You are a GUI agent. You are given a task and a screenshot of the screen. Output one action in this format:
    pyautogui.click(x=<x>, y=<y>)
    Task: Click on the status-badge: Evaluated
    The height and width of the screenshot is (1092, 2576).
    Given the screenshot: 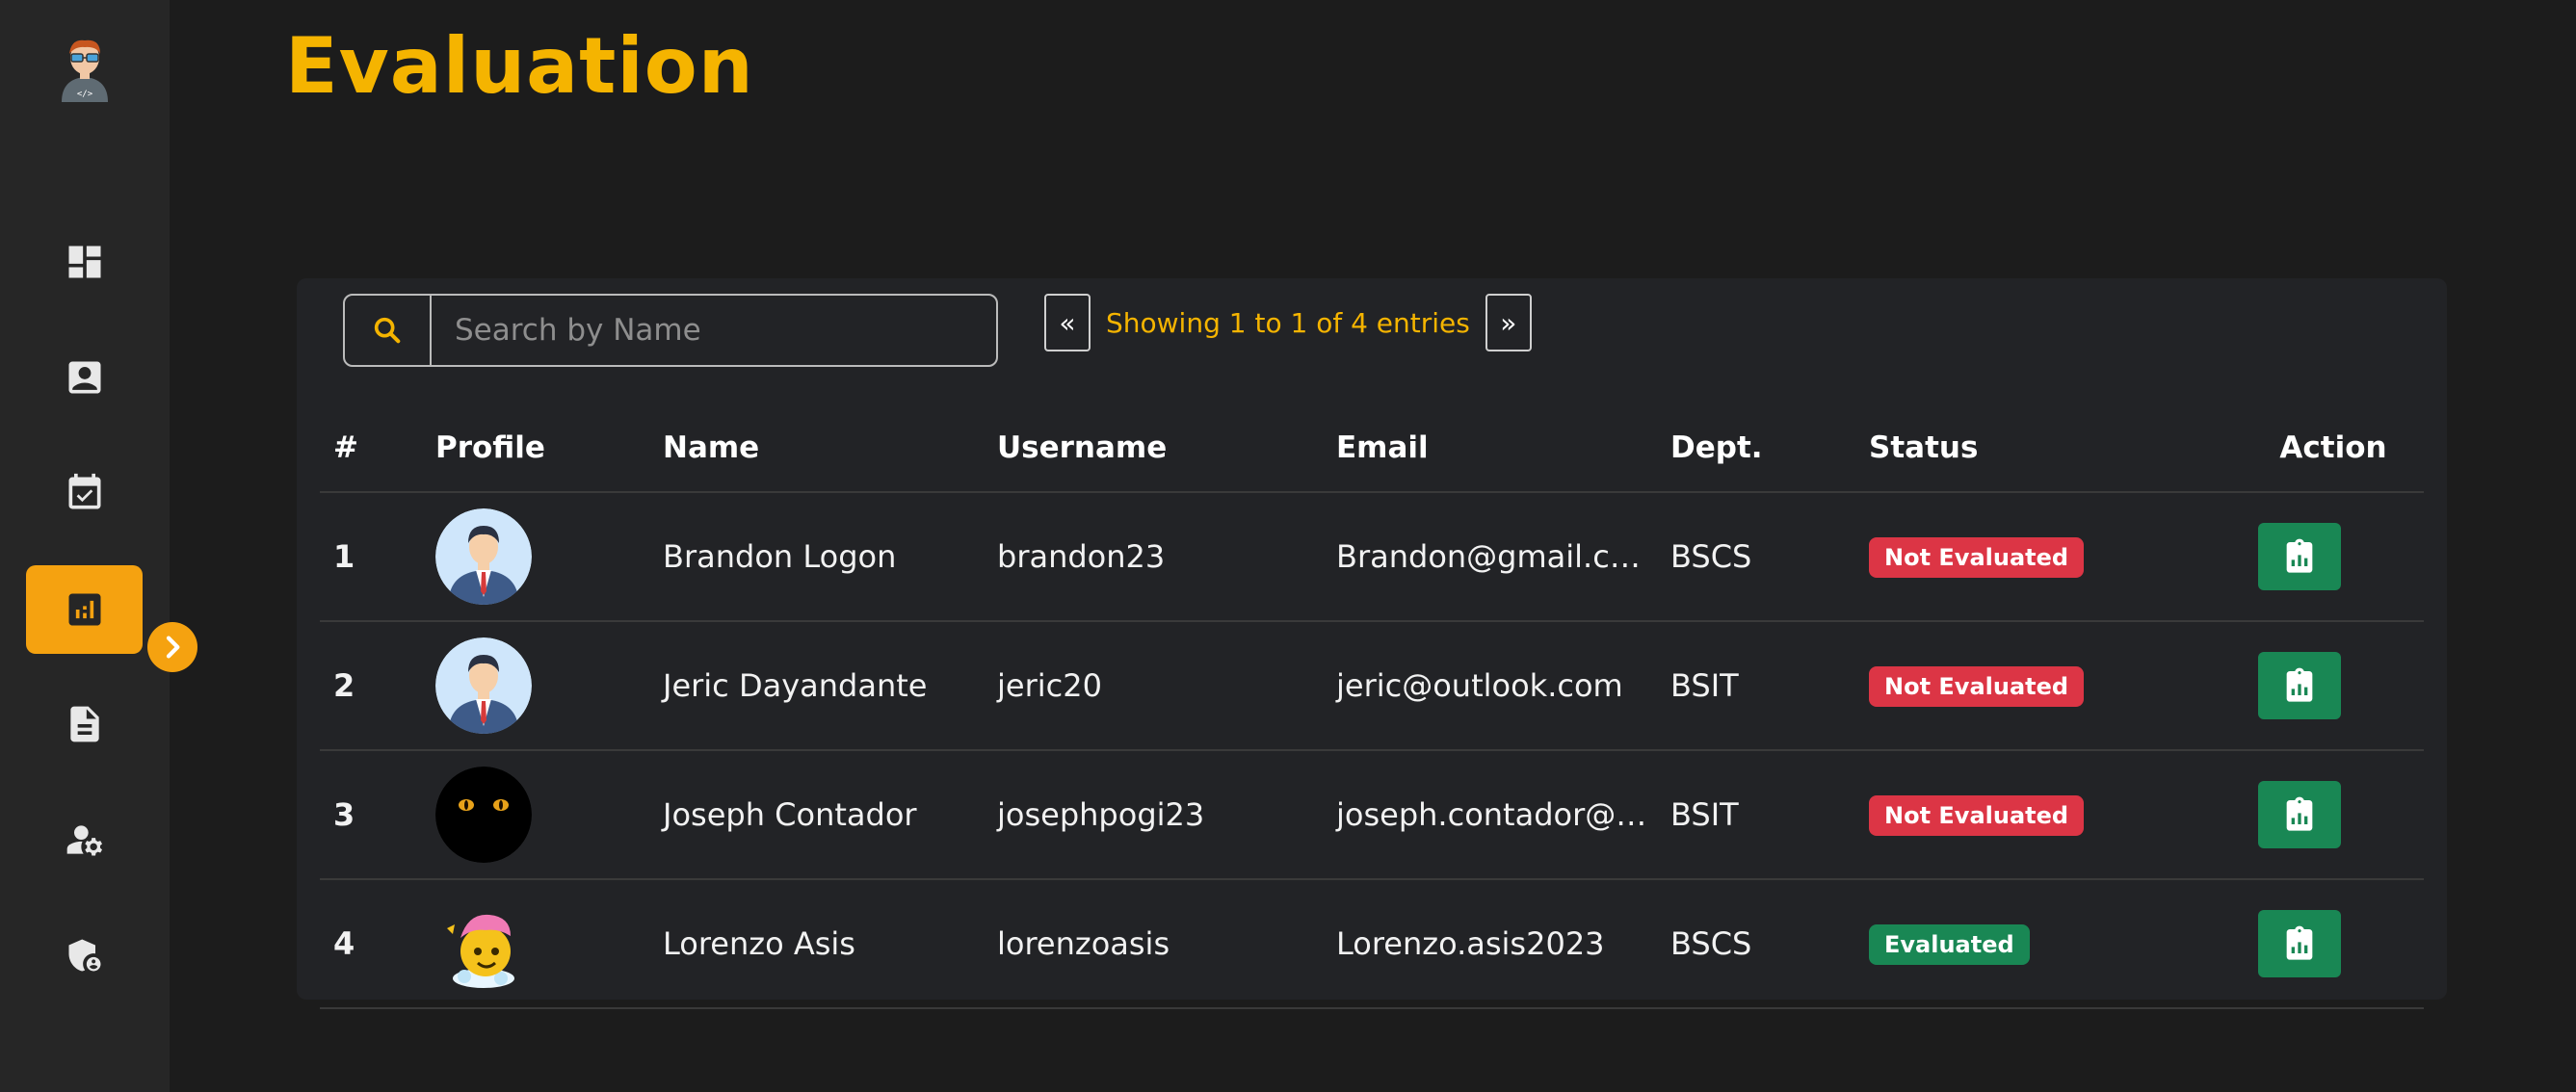 What is the action you would take?
    pyautogui.click(x=1949, y=944)
    